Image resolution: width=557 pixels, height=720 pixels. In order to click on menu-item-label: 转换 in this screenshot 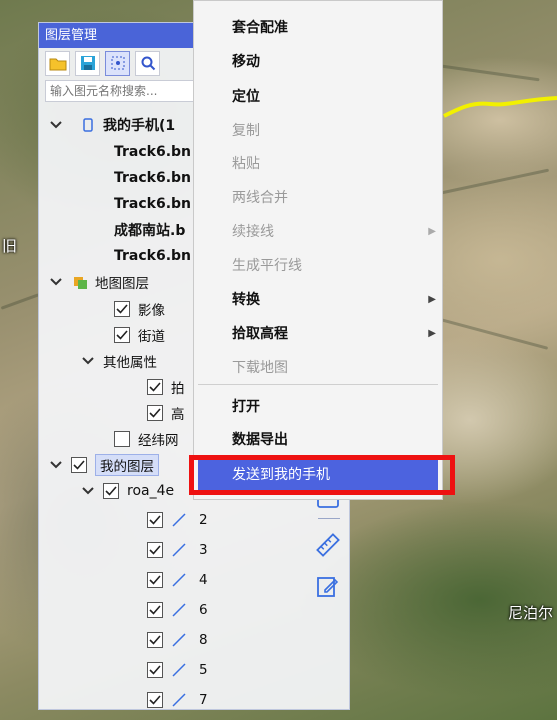, I will do `click(246, 300)`.